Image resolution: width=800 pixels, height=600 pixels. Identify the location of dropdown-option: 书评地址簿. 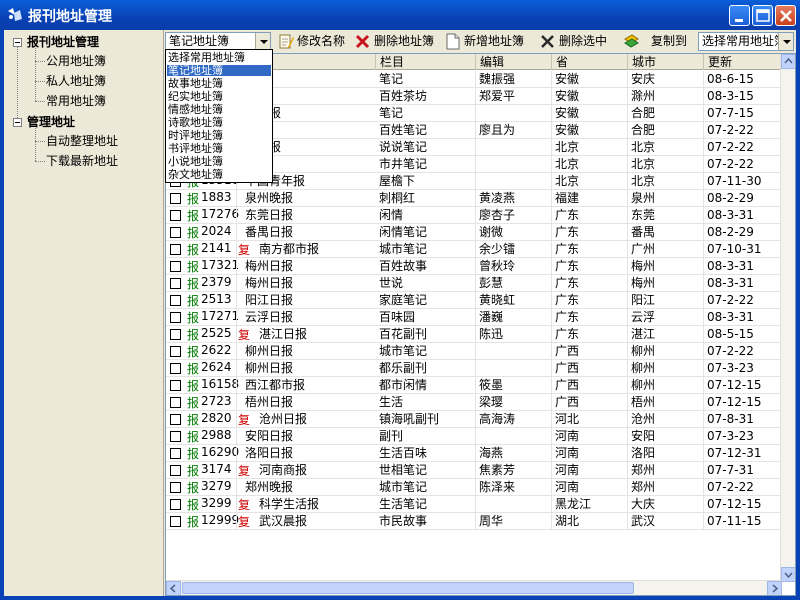
(219, 148).